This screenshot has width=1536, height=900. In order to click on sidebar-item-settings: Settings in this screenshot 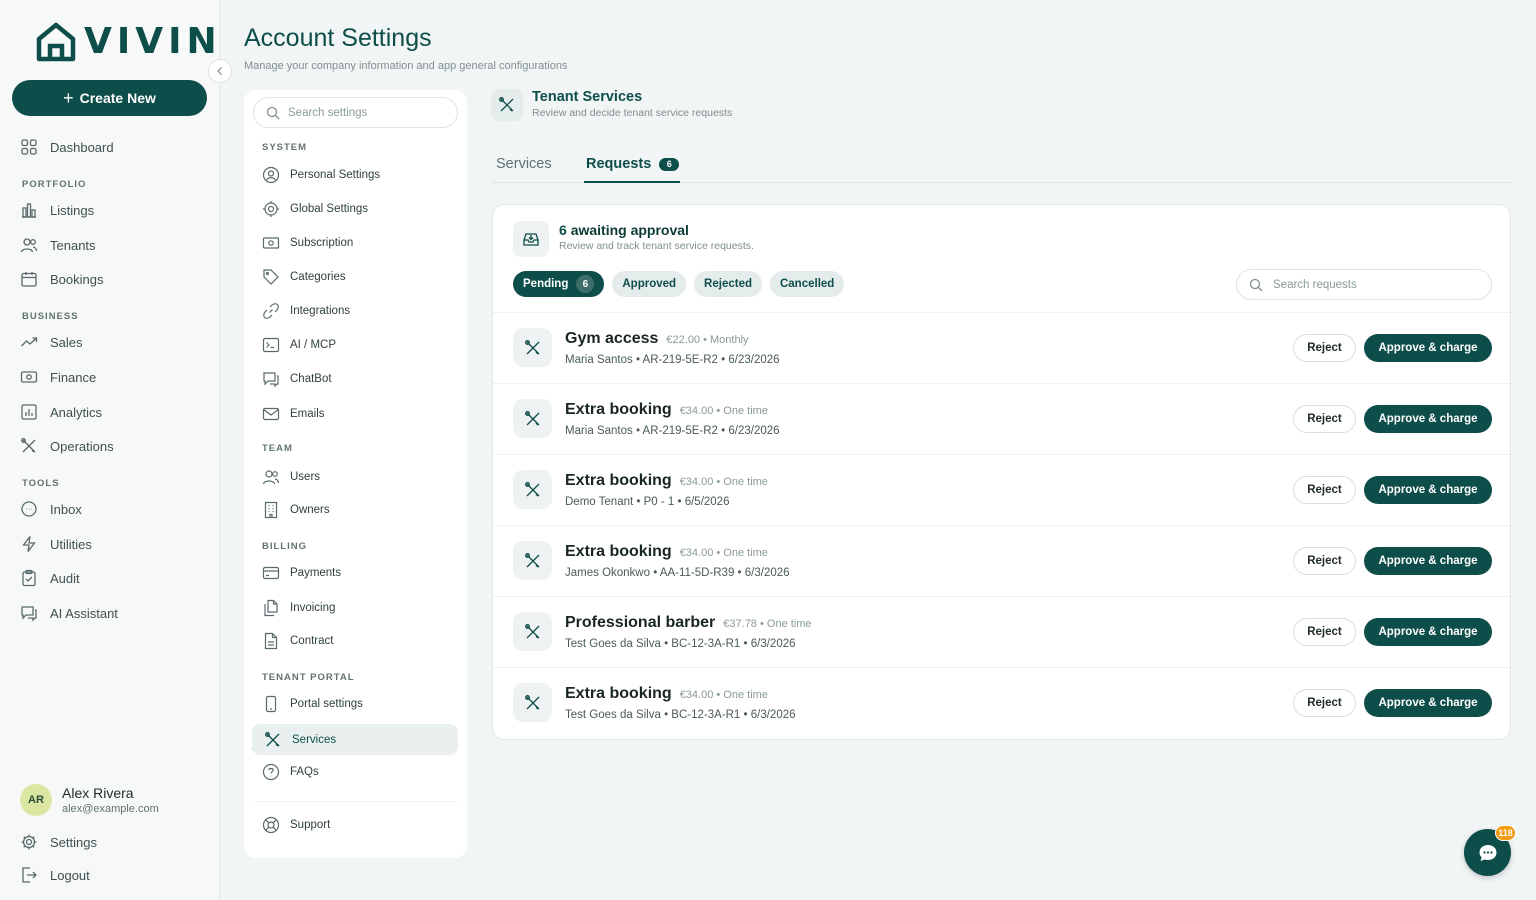, I will do `click(58, 842)`.